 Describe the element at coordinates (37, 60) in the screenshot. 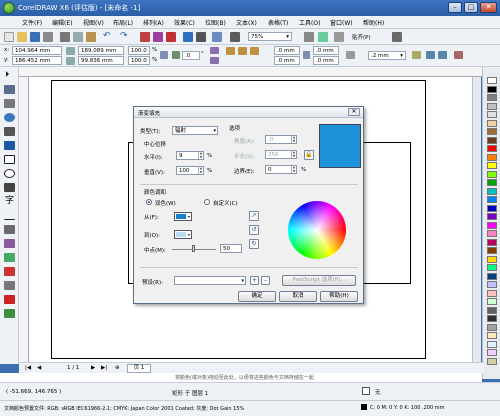

I see `y-position-field: 186.452 mm` at that location.